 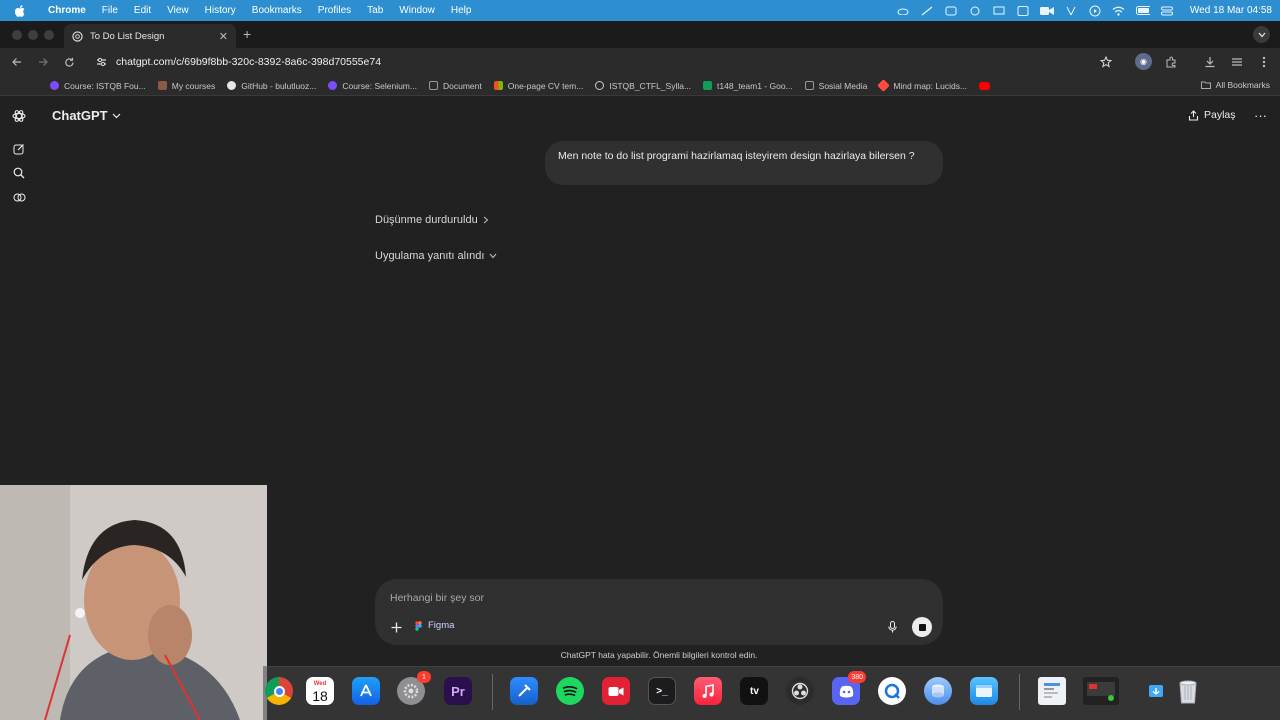 I want to click on stop-generating-button, so click(x=922, y=627).